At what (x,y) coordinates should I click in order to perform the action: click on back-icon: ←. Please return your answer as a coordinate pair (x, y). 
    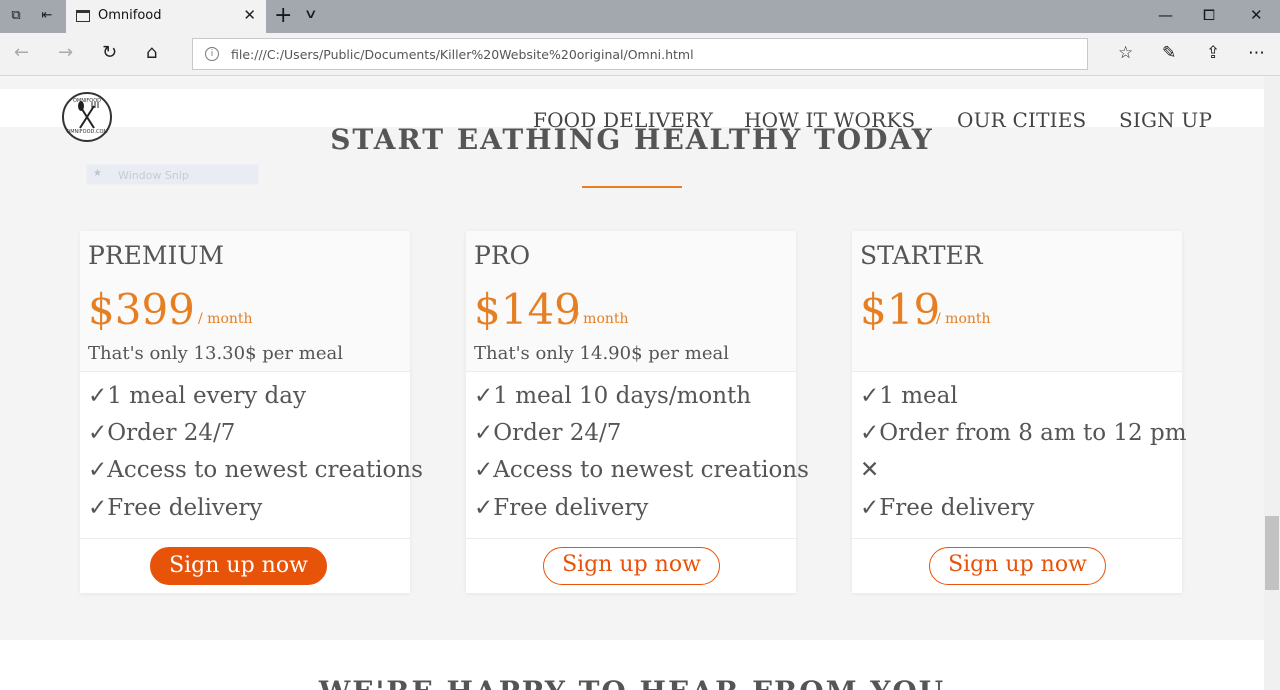
    Looking at the image, I should click on (21, 53).